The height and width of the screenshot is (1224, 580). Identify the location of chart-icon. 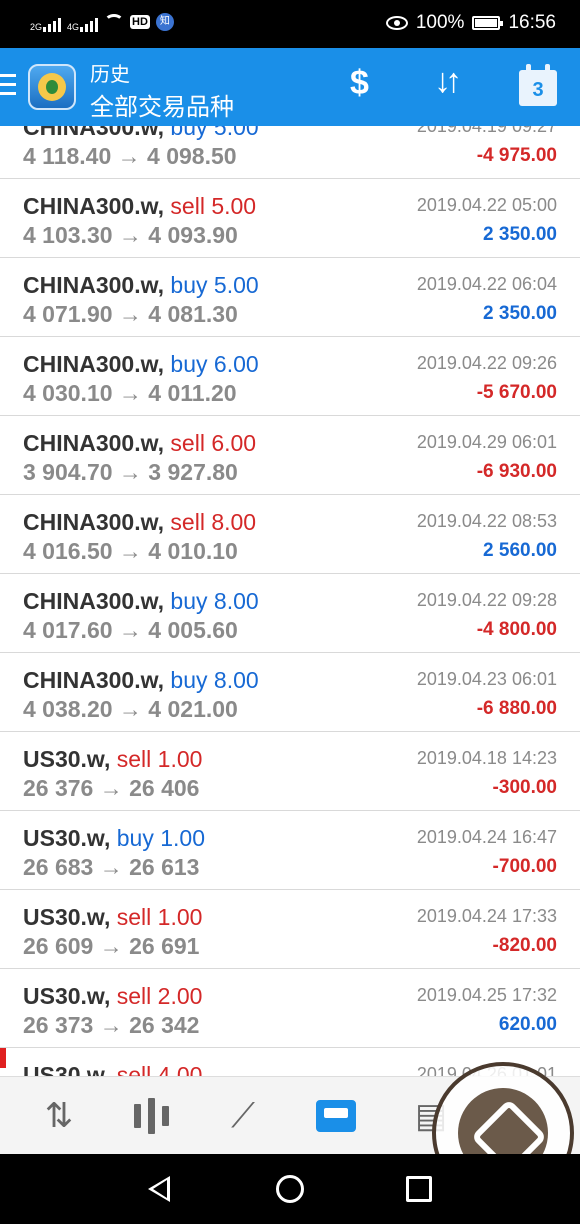
(151, 1116).